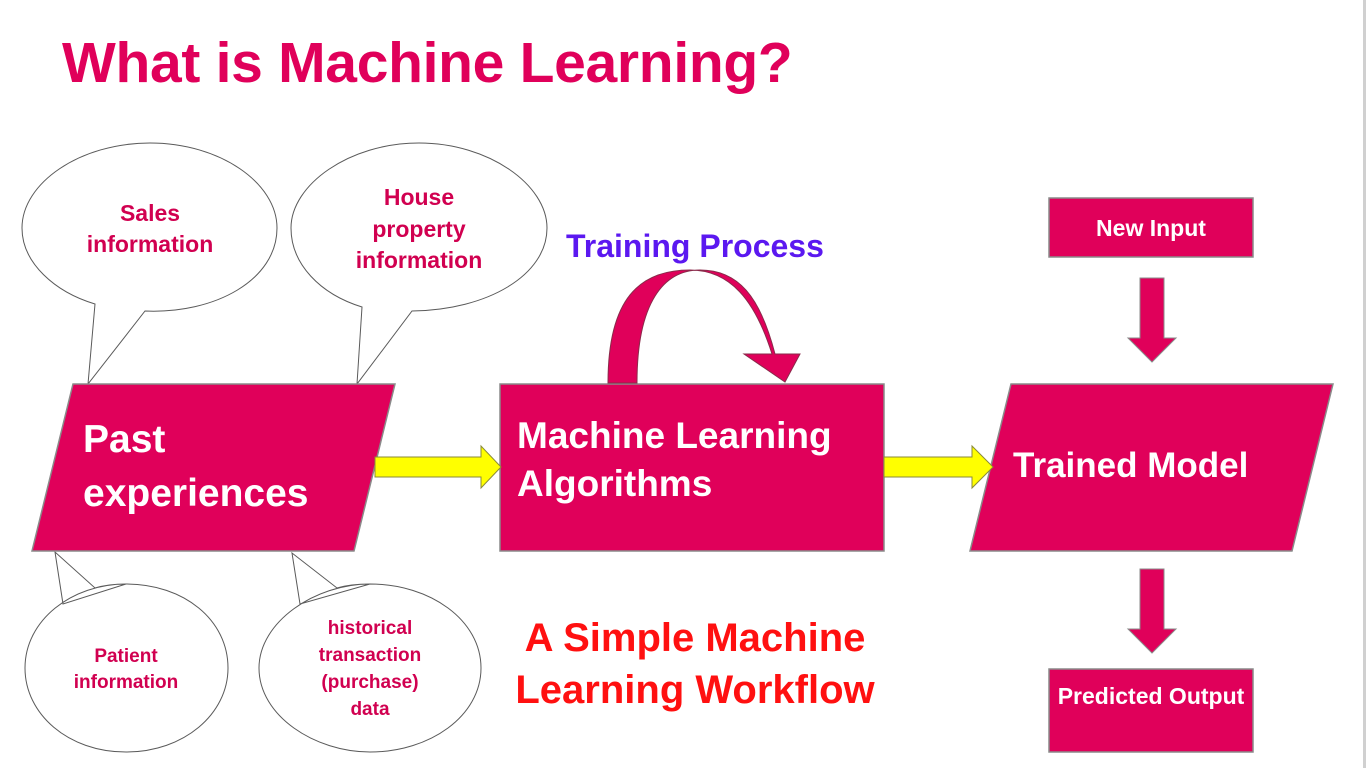 This screenshot has width=1366, height=768. I want to click on predicted-output-label: Predicted Output, so click(1151, 696).